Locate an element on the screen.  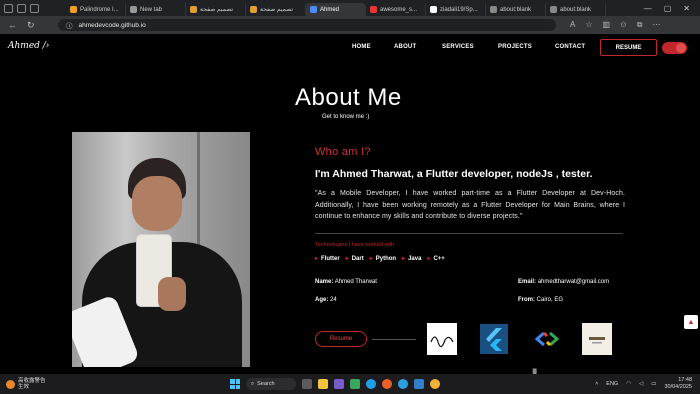
split-screen-icon: ▥ is located at coordinates (607, 25).